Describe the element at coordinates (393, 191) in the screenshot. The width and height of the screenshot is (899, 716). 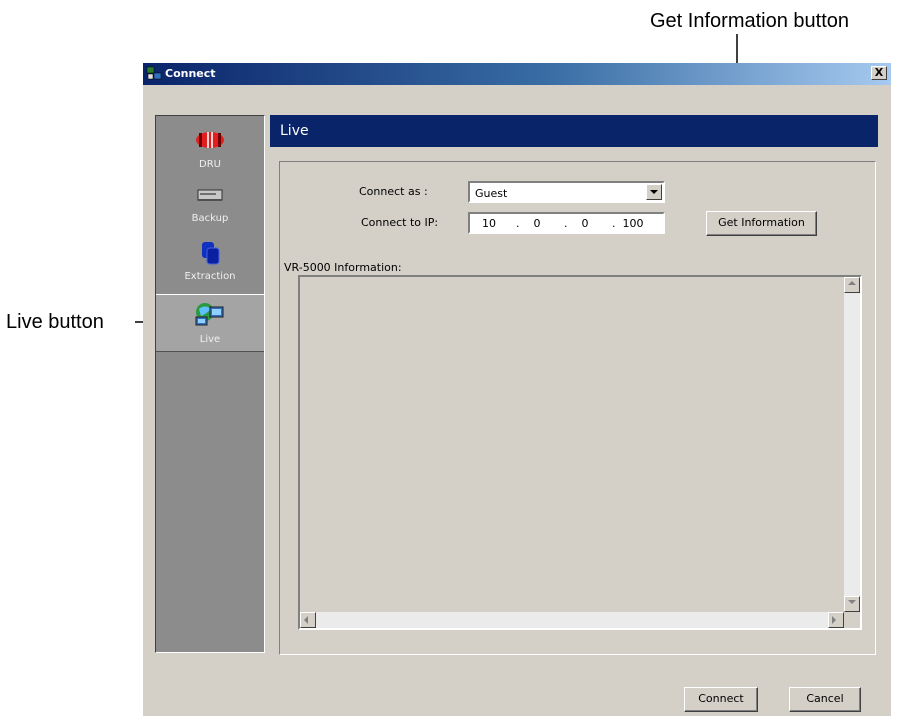
I see `connect-as-label: Connect as :` at that location.